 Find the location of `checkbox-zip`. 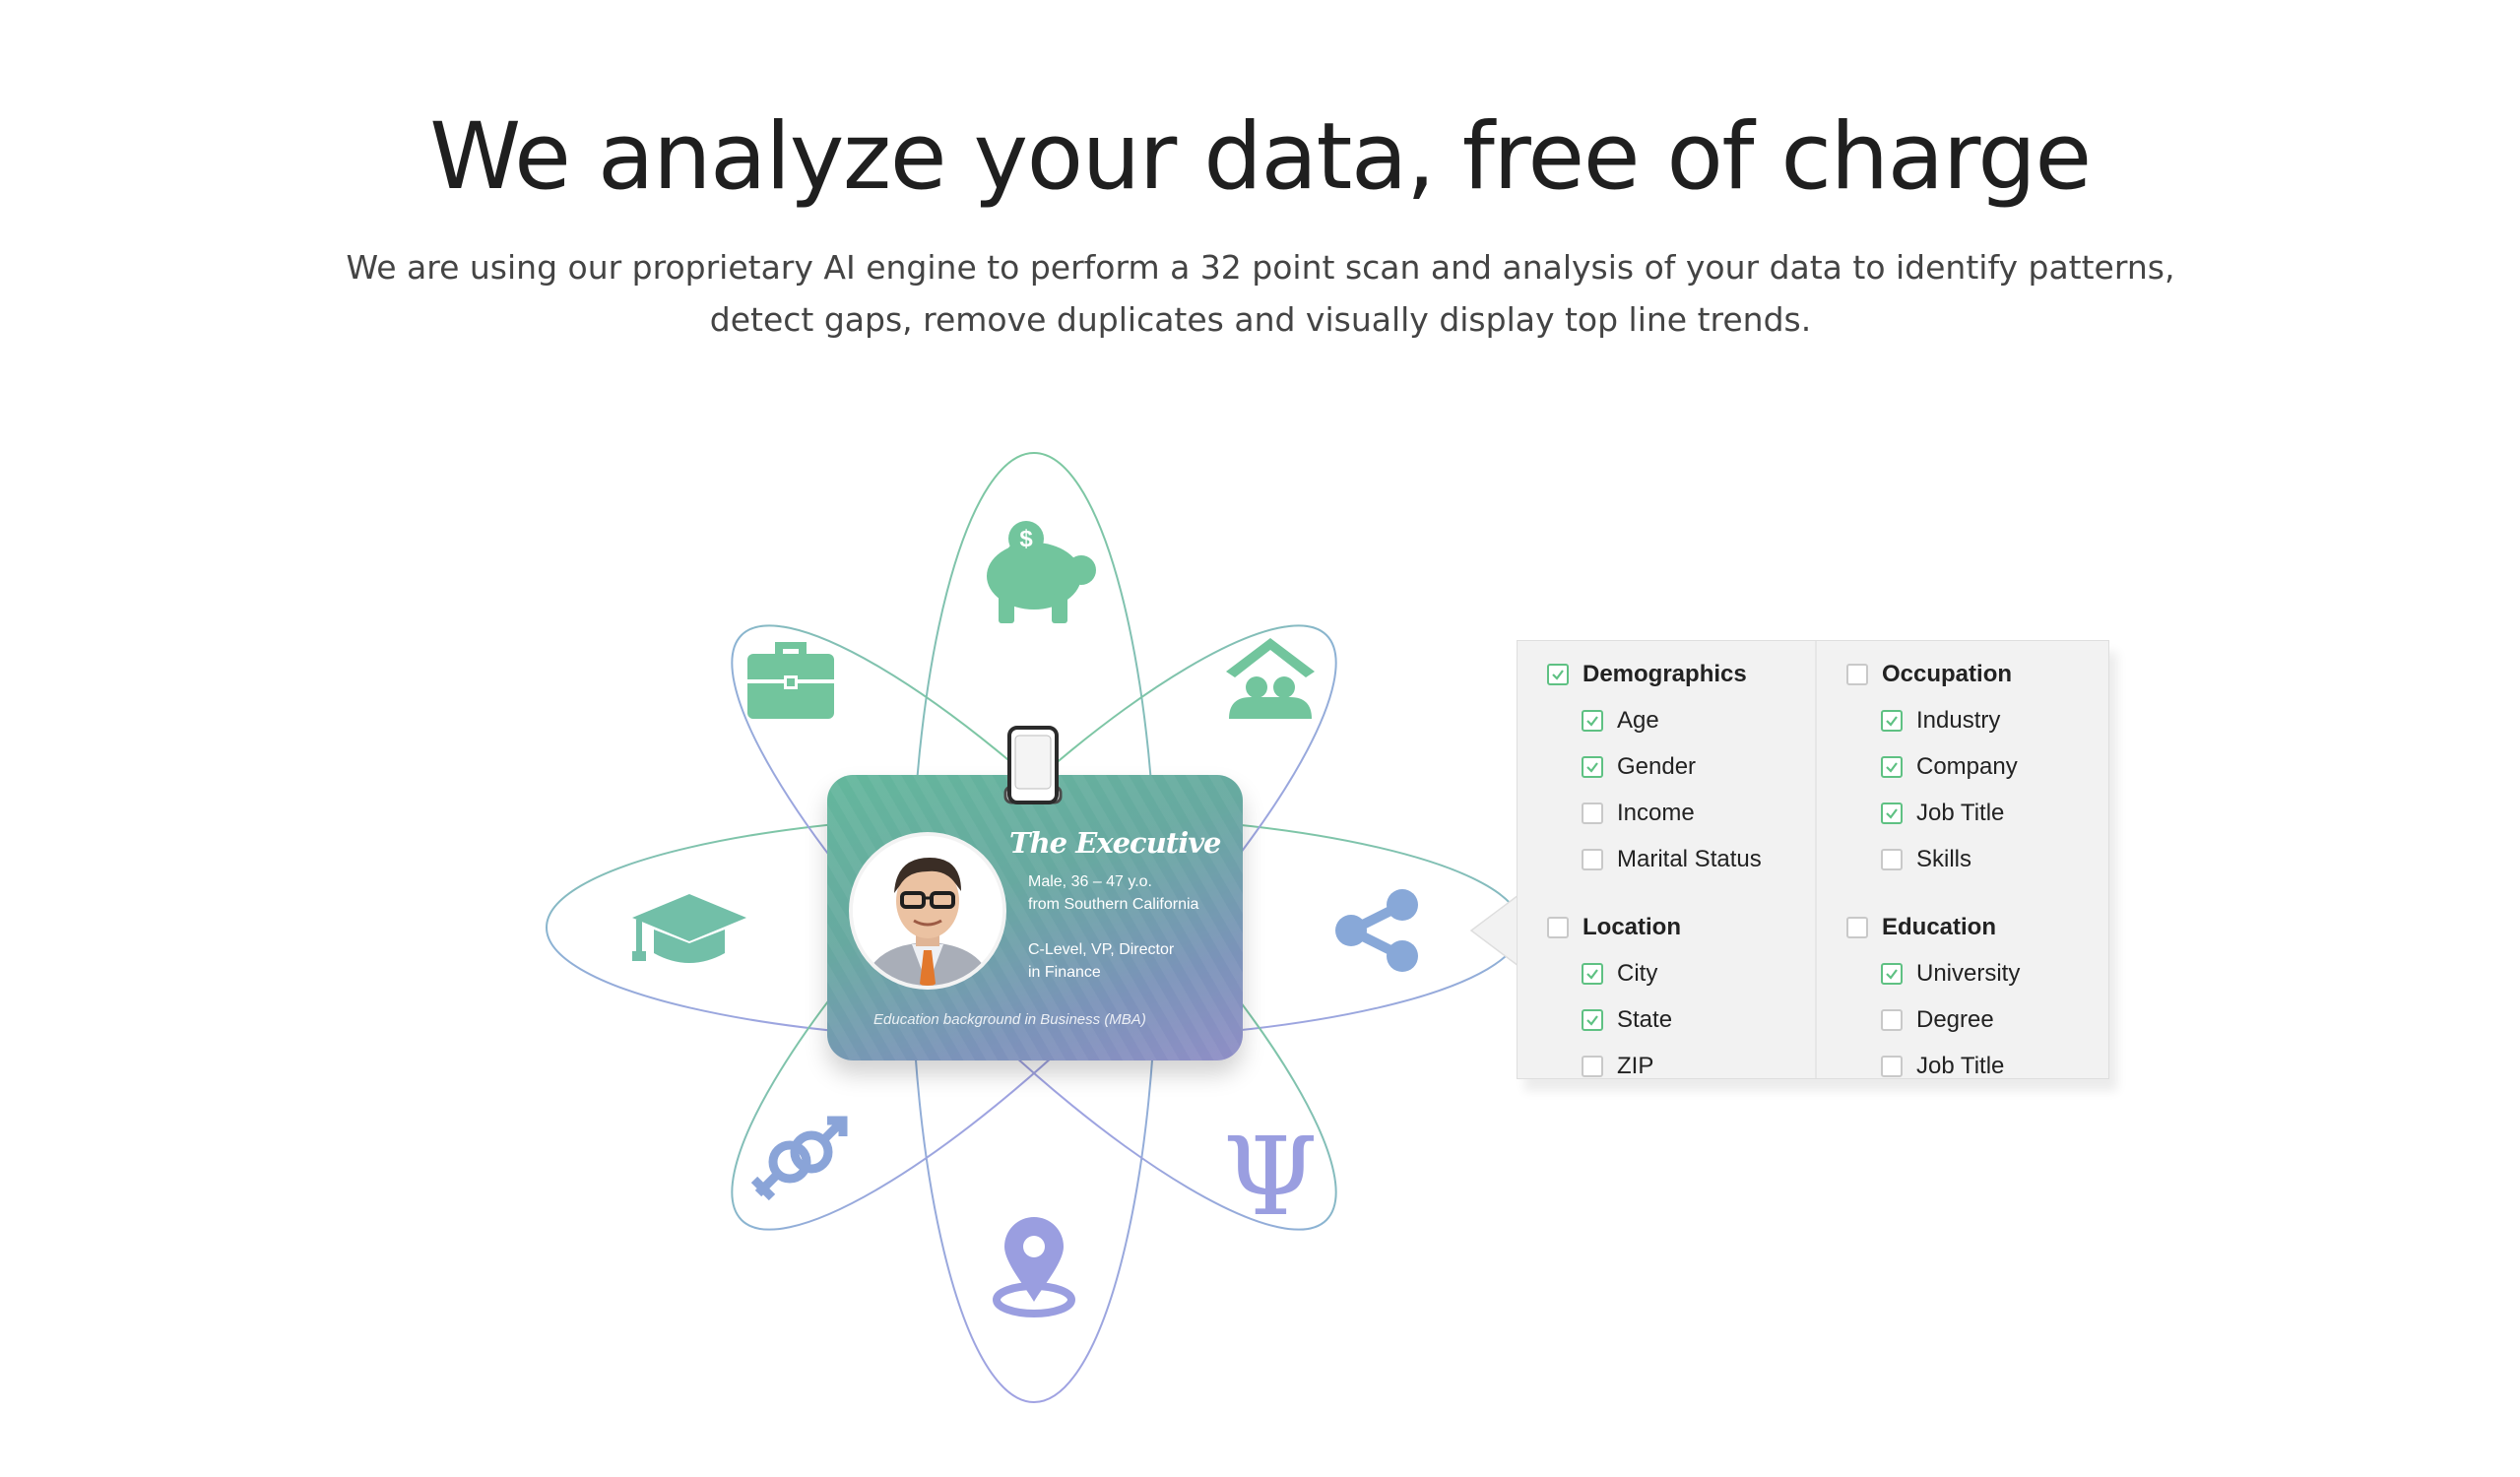

checkbox-zip is located at coordinates (1592, 1066).